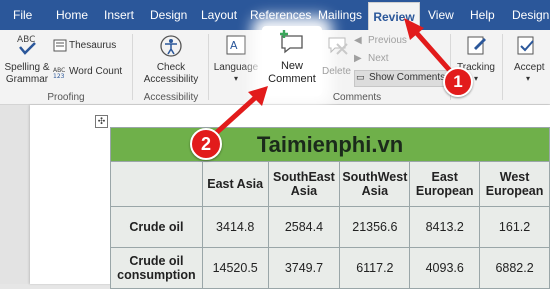 The image size is (550, 289). What do you see at coordinates (429, 47) in the screenshot?
I see `arrow-to-review-icon` at bounding box center [429, 47].